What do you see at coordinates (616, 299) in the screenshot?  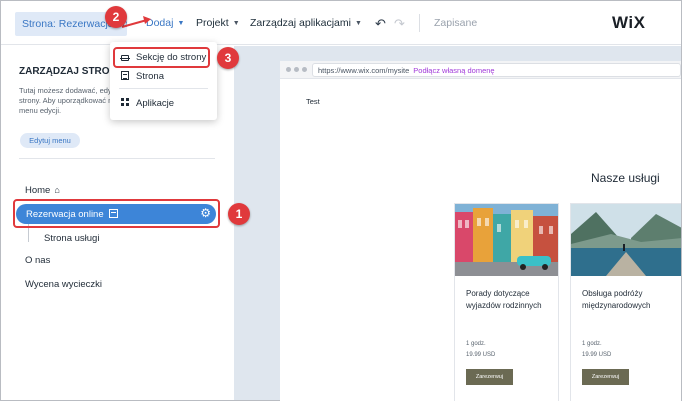 I see `card-title: Obsługa podróży międzynarodowych` at bounding box center [616, 299].